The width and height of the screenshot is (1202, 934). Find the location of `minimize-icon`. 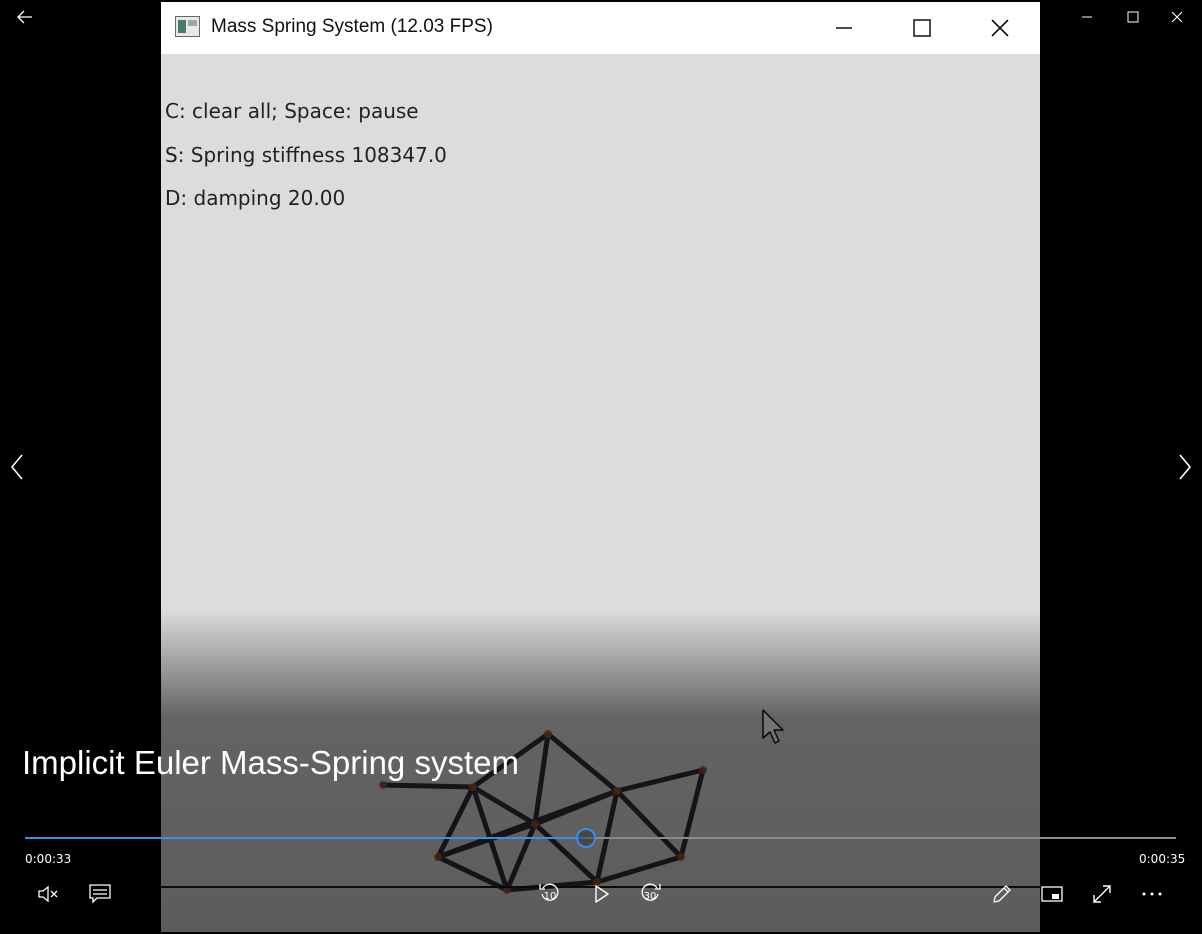

minimize-icon is located at coordinates (1087, 17).